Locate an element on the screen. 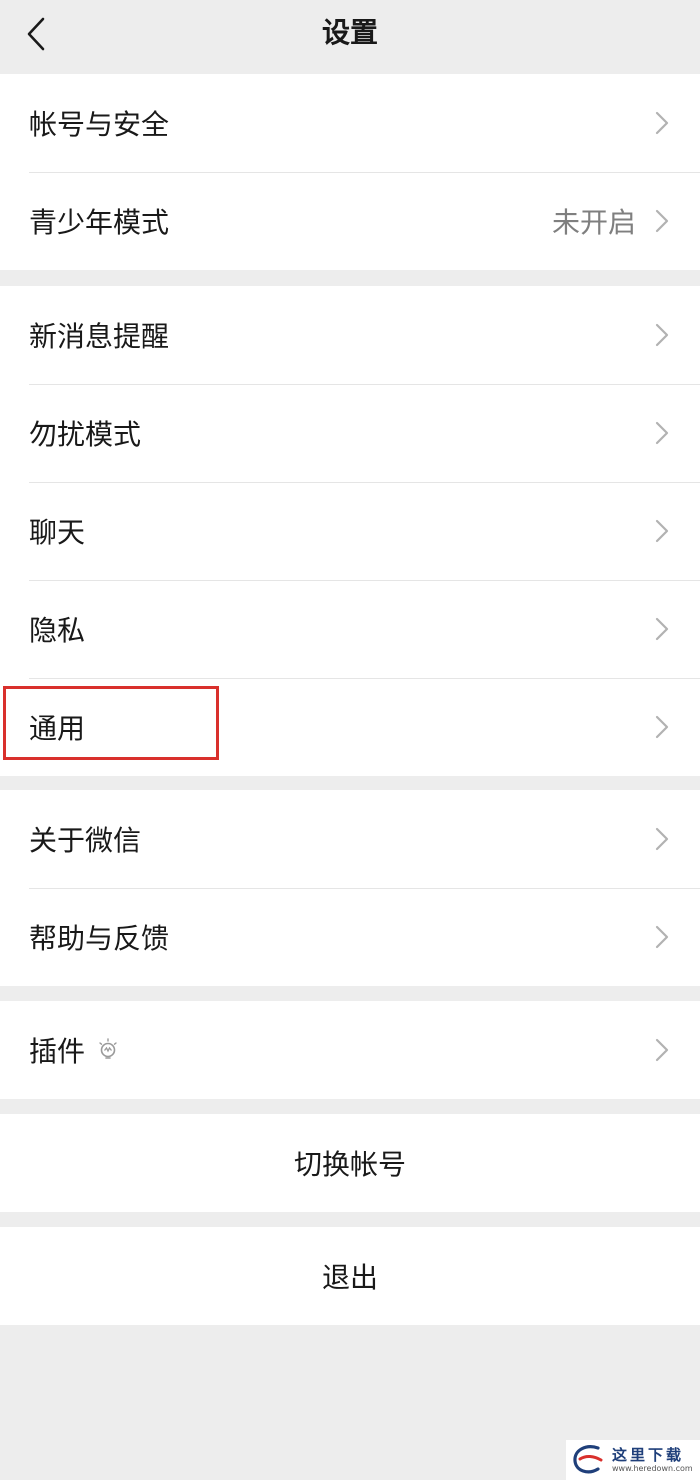 The image size is (700, 1480). watermark-text-cn: 这里下载 is located at coordinates (648, 1455).